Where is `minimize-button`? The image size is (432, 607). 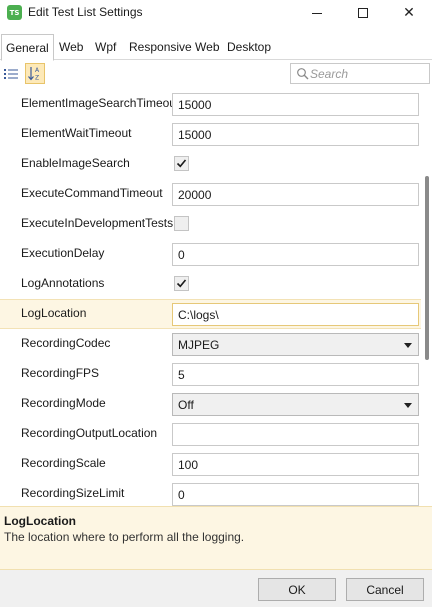 minimize-button is located at coordinates (317, 13).